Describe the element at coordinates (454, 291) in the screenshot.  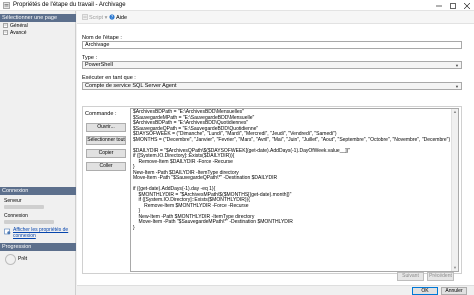
I see `cancel-button: Annuler` at that location.